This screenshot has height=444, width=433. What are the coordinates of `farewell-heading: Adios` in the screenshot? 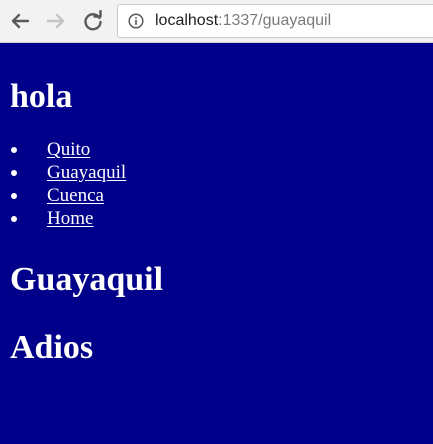 It's located at (52, 347).